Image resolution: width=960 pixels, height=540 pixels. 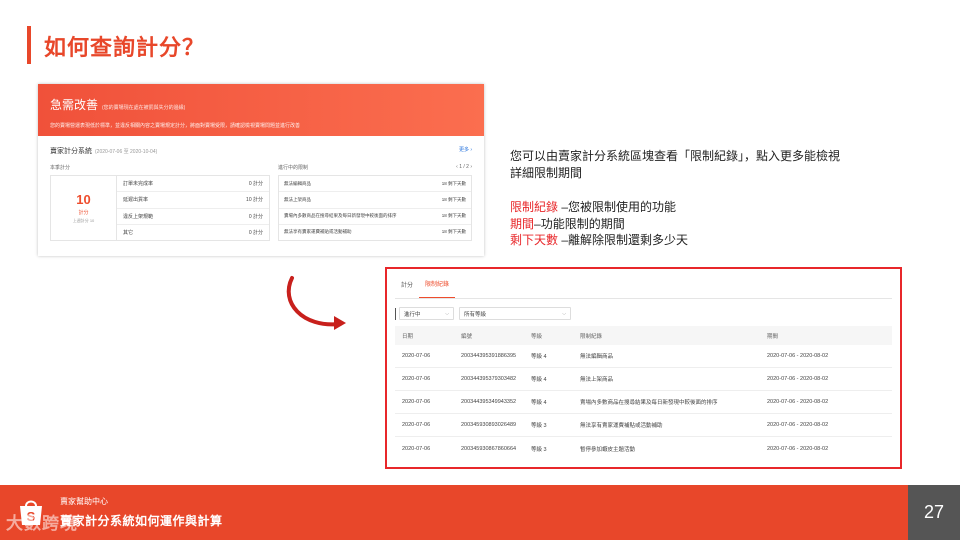 What do you see at coordinates (515, 313) in the screenshot?
I see `level-select: 所有等級 ⌵` at bounding box center [515, 313].